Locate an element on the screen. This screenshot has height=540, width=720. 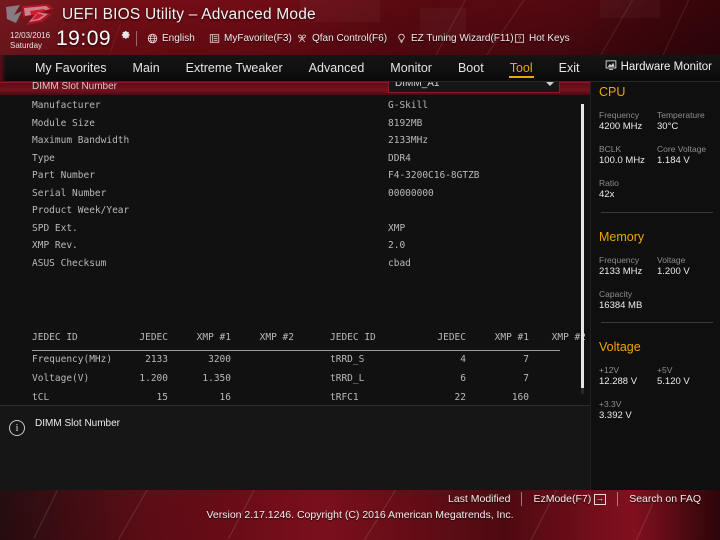
info-value: XMP is located at coordinates (397, 228).